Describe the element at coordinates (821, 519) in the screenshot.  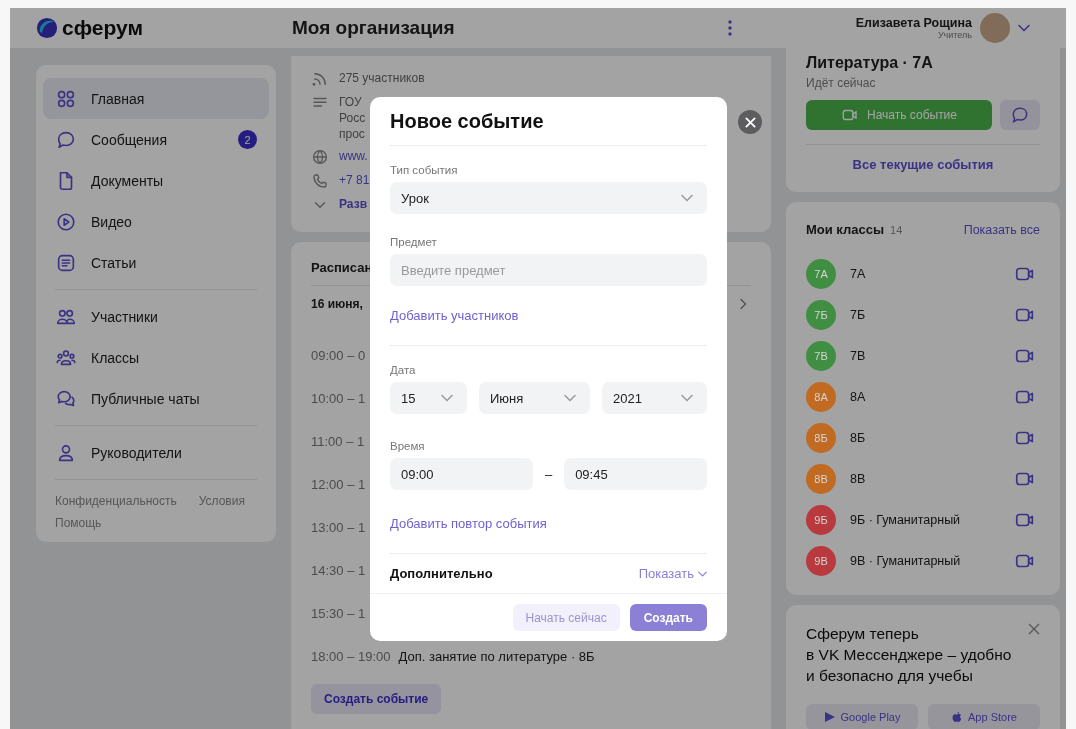
I see `class-avatar: 9Б` at that location.